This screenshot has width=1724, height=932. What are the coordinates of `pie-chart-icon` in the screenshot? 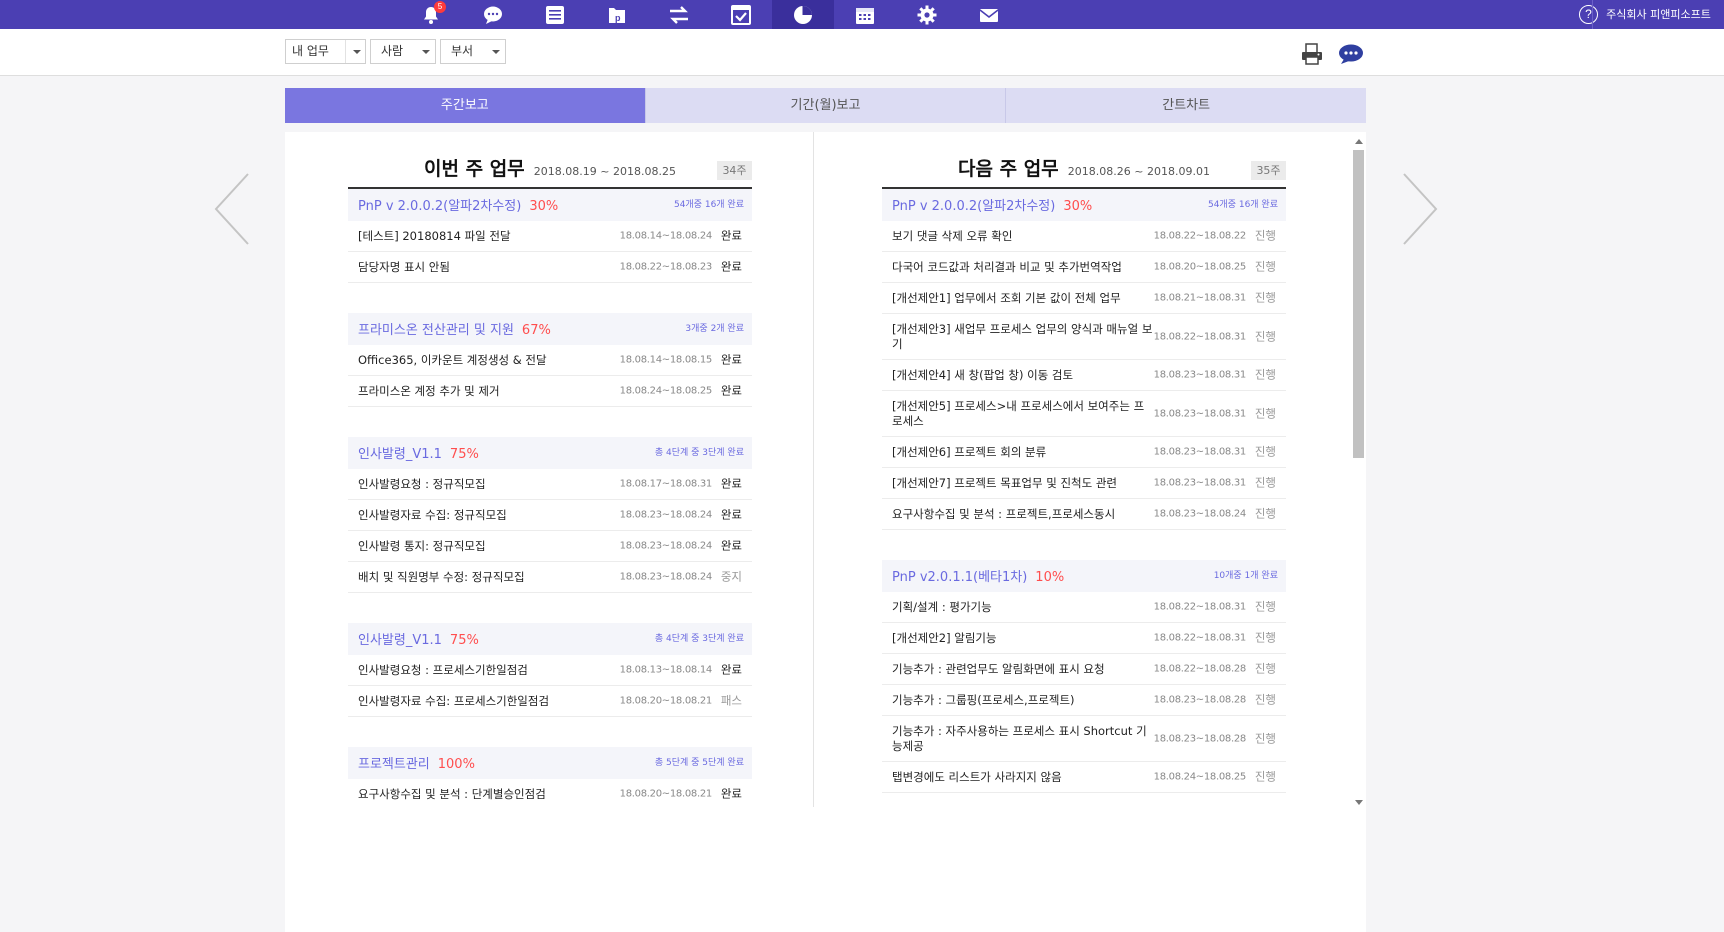 It's located at (803, 14).